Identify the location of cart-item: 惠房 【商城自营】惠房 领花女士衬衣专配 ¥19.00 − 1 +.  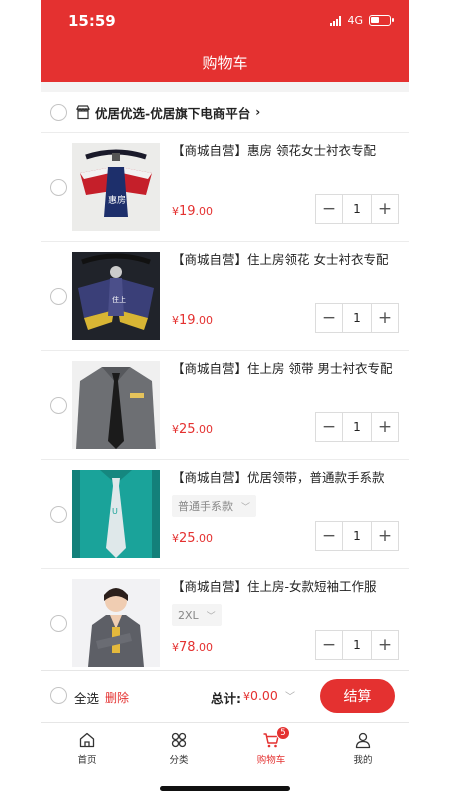
(225, 186).